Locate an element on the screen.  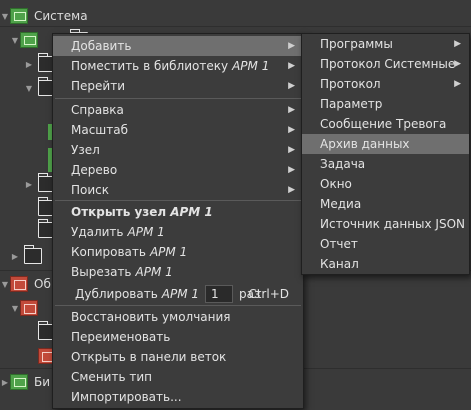
ob-icon is located at coordinates (19, 284).